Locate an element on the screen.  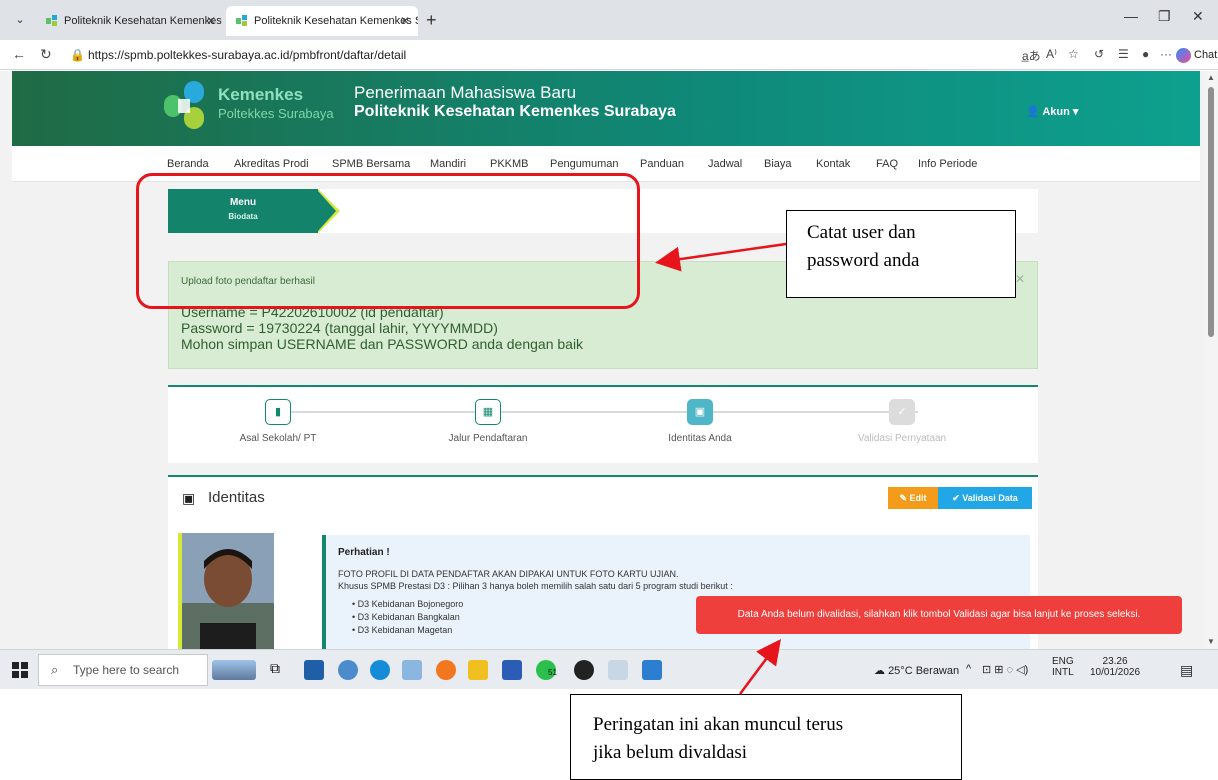
chat-label: Chat is located at coordinates (1206, 55).